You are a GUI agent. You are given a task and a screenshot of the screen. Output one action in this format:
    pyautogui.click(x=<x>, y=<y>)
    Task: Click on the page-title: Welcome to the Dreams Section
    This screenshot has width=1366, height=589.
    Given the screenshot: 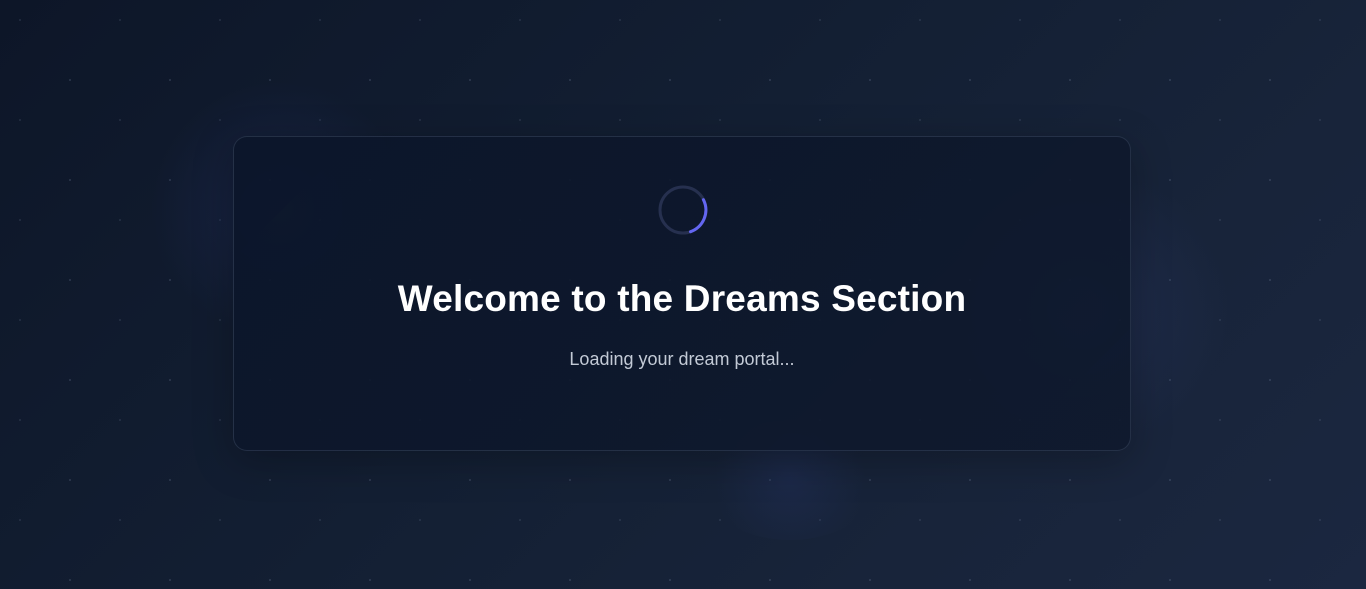 What is the action you would take?
    pyautogui.click(x=682, y=298)
    